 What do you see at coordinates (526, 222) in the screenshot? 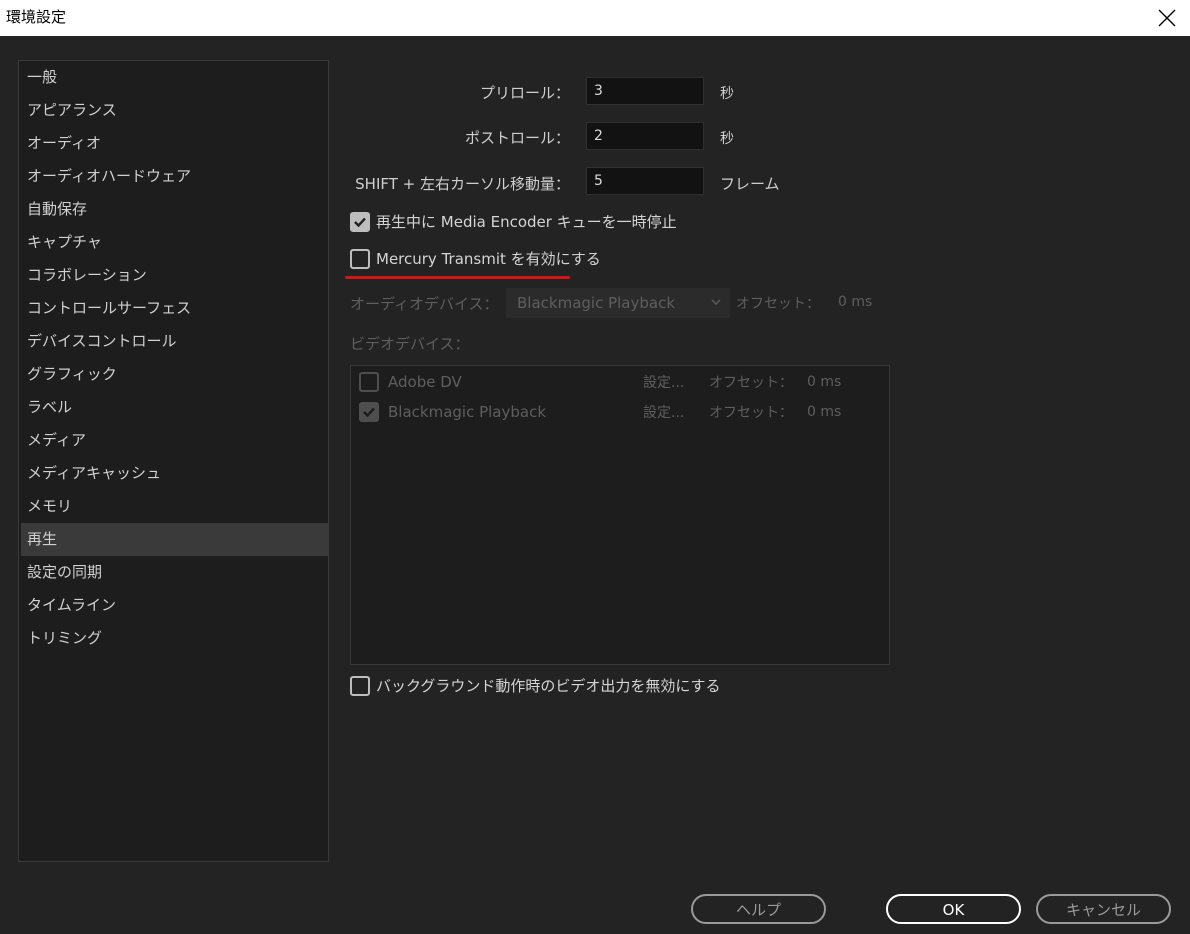
I see `pause-encoder-label: 再生中に Media Encoder キューを一時停止` at bounding box center [526, 222].